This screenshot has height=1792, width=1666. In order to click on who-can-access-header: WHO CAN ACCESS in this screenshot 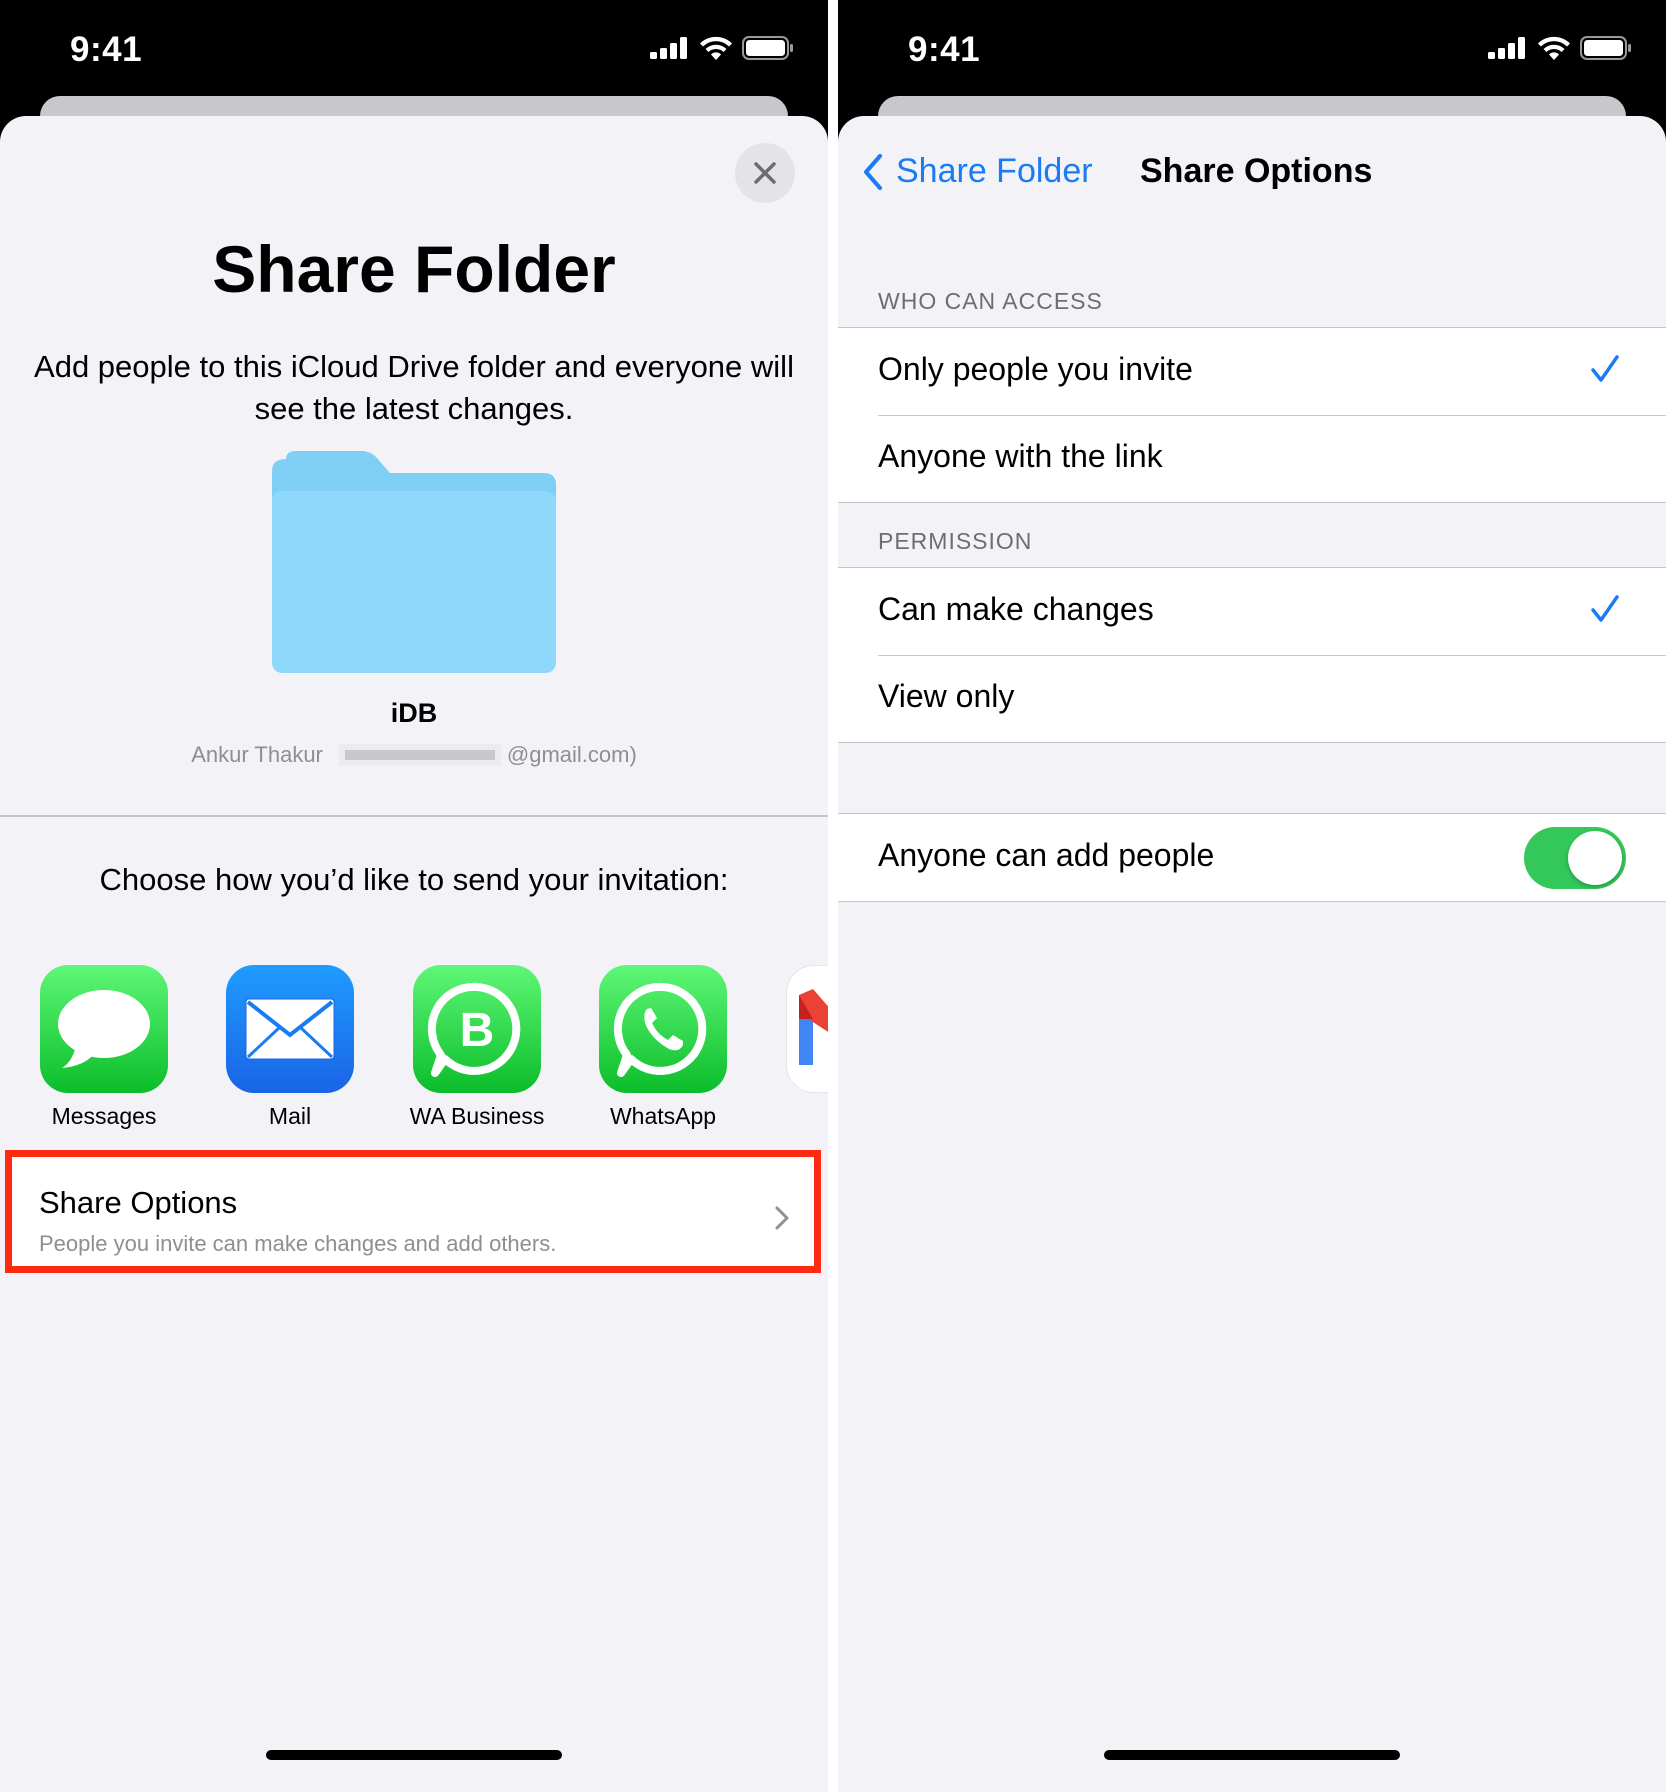, I will do `click(990, 301)`.